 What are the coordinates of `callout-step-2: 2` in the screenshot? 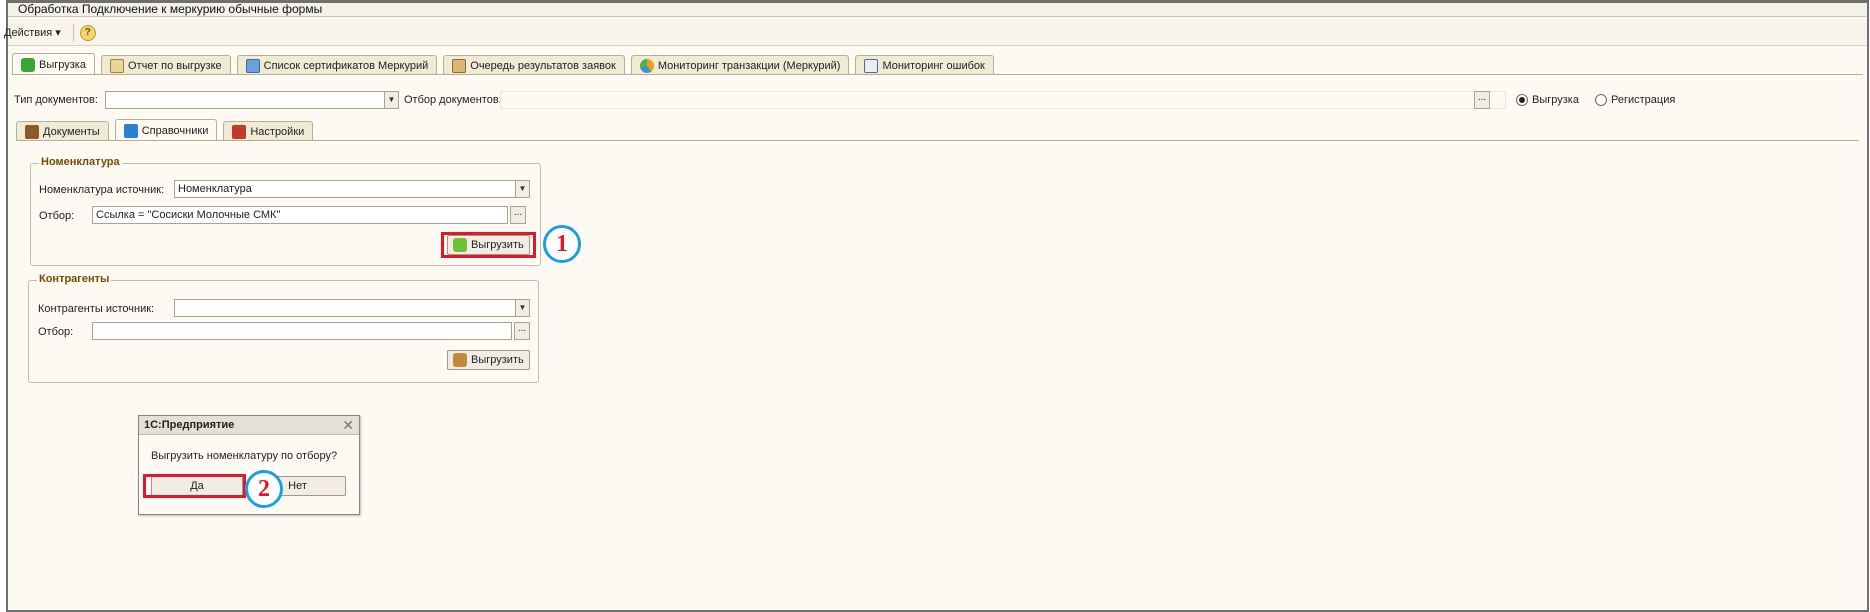 It's located at (264, 489).